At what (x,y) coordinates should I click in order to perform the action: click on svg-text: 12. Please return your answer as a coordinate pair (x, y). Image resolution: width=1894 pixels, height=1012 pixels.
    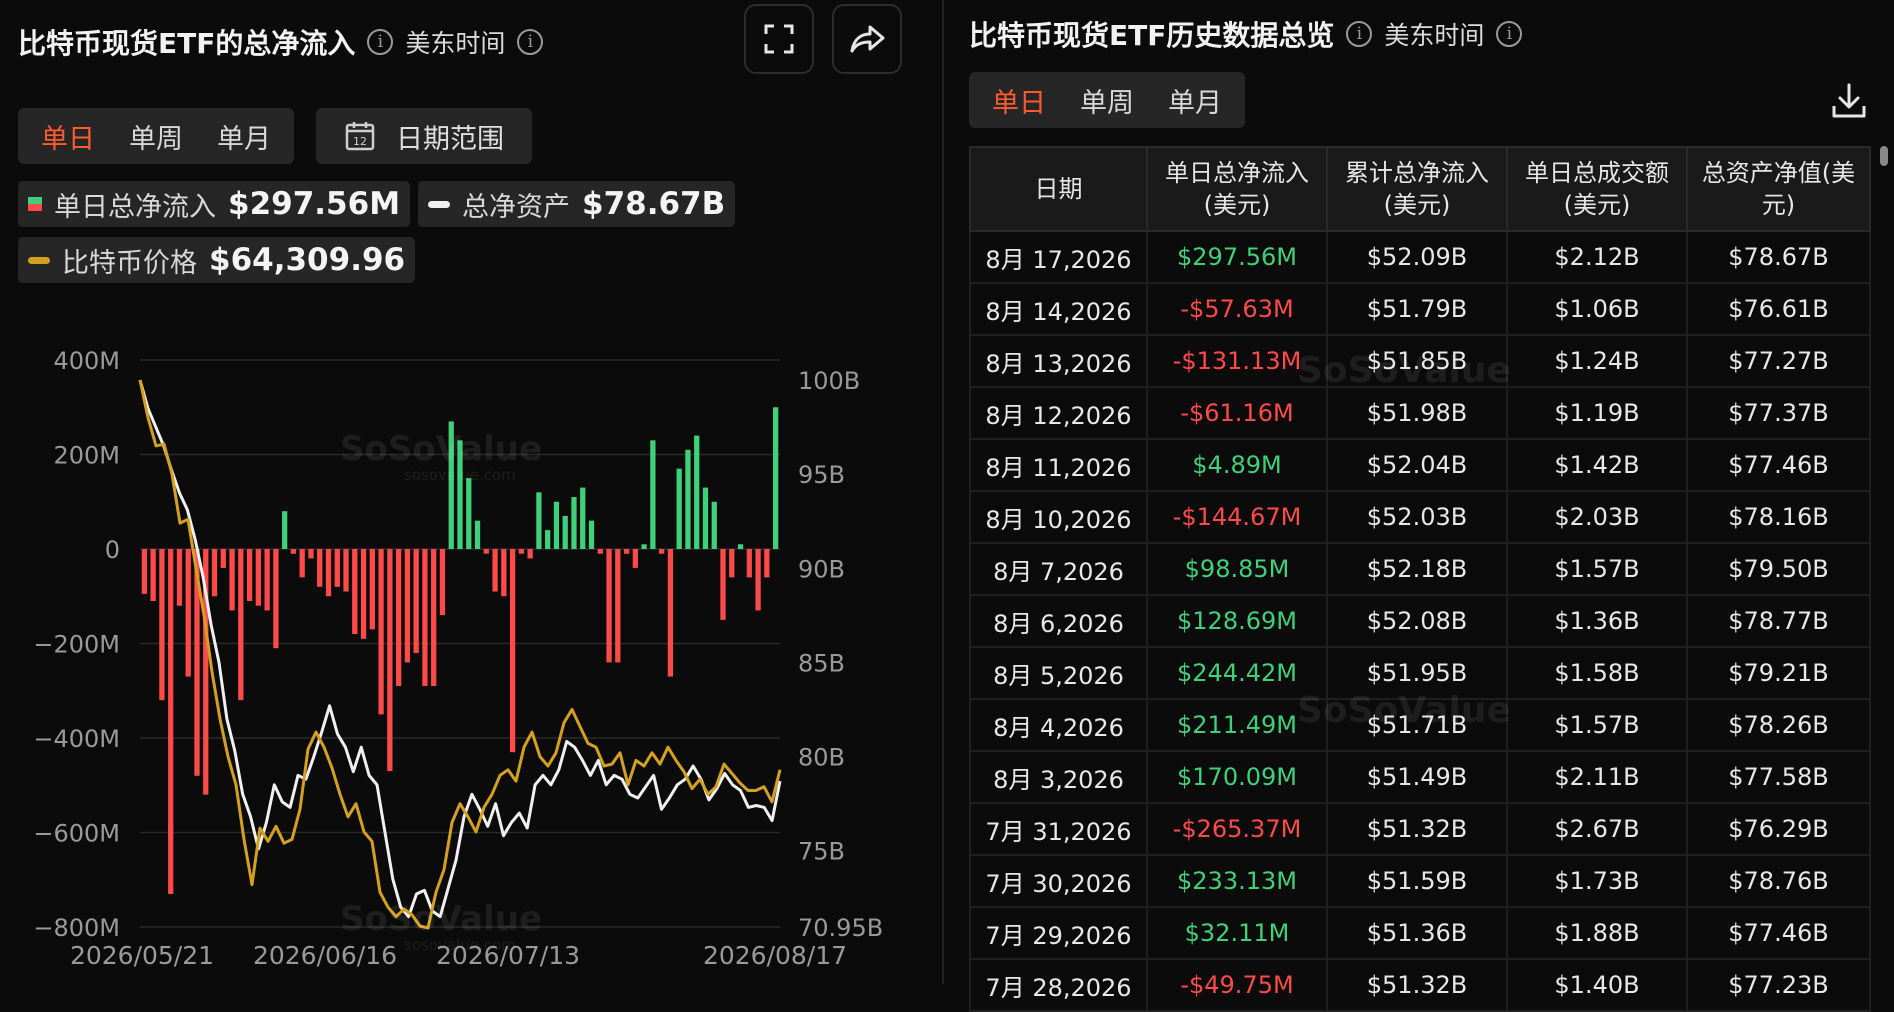
    Looking at the image, I should click on (360, 141).